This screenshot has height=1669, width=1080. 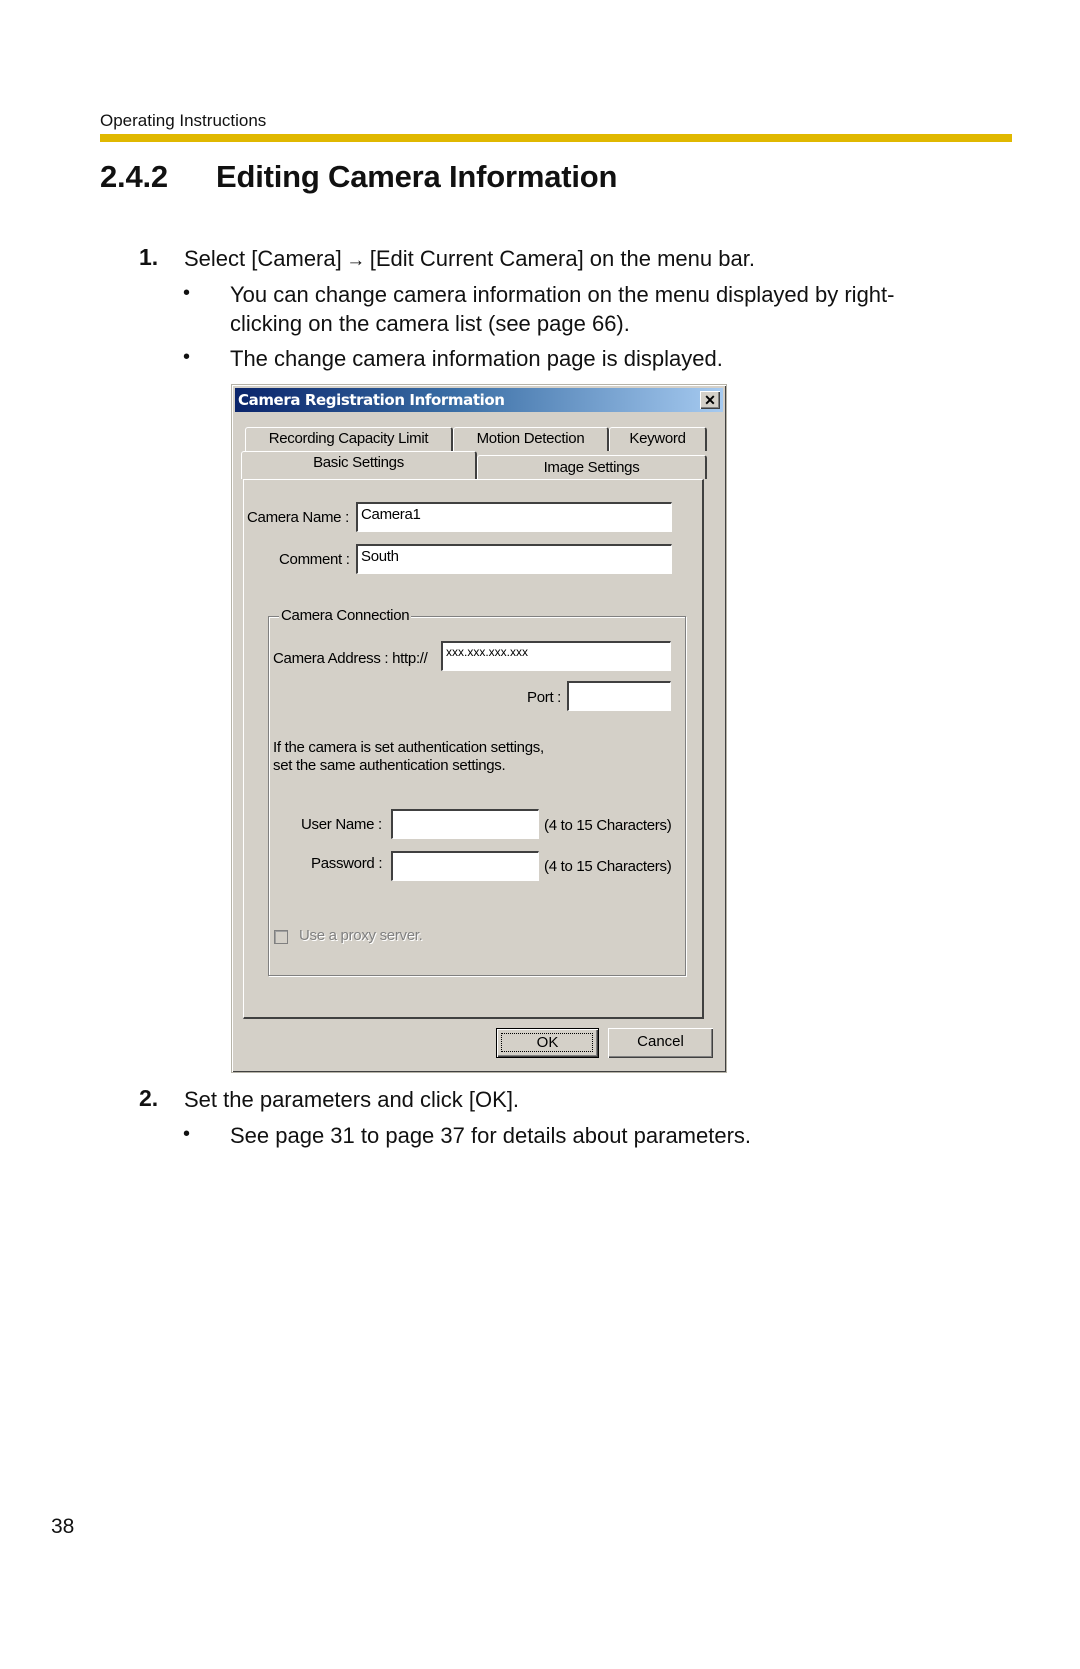 What do you see at coordinates (608, 866) in the screenshot?
I see `password-hint: (4 to 15 Characters)` at bounding box center [608, 866].